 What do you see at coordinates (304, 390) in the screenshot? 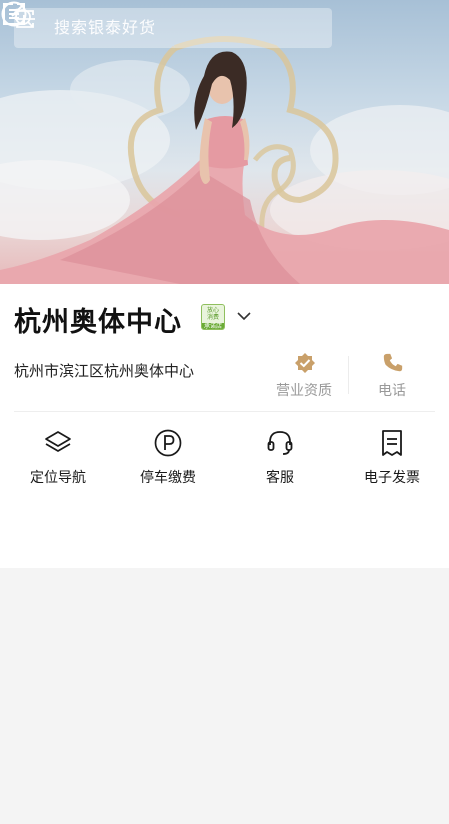
I see `business-license-label: 营业资质` at bounding box center [304, 390].